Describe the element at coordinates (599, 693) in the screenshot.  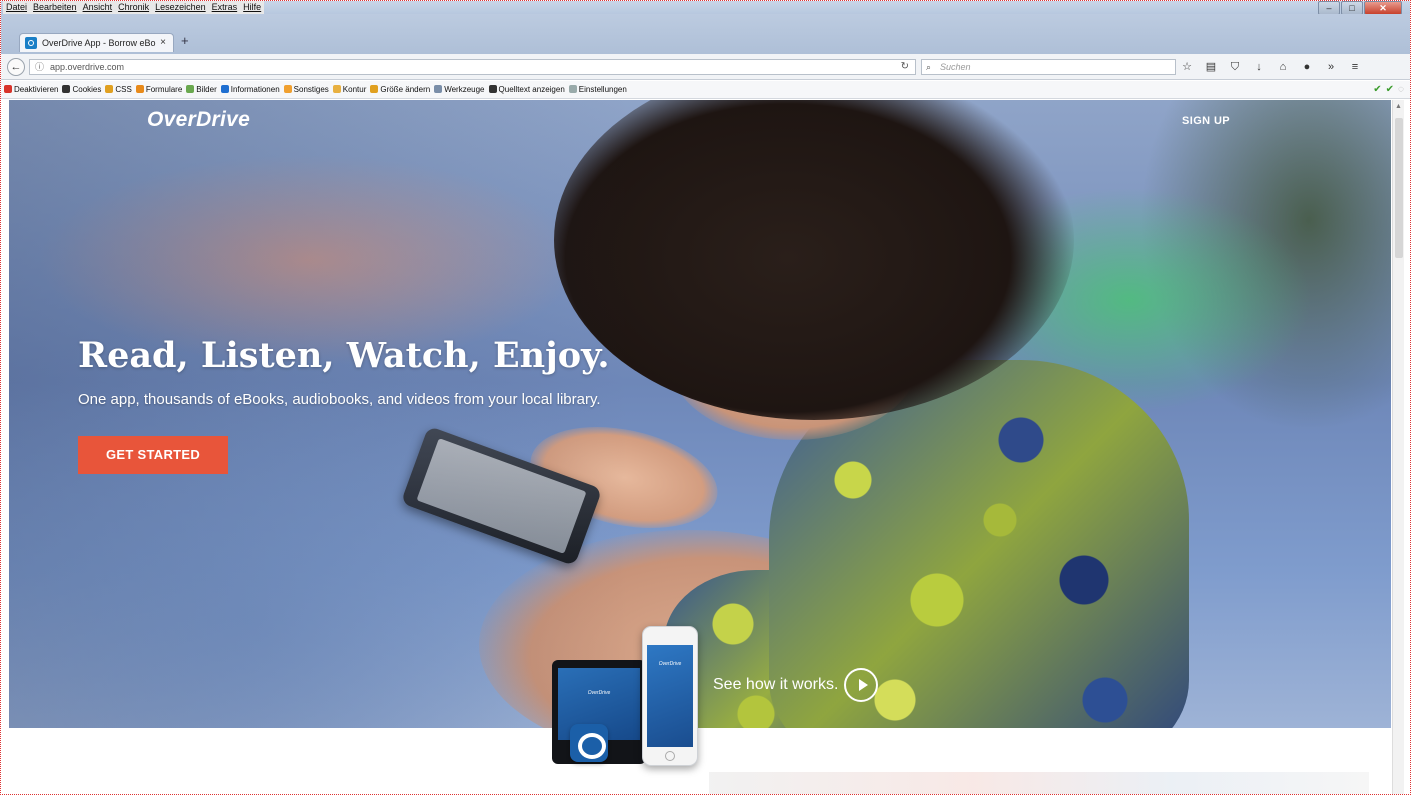
I see `tablet-logo-text: OverDrive` at that location.